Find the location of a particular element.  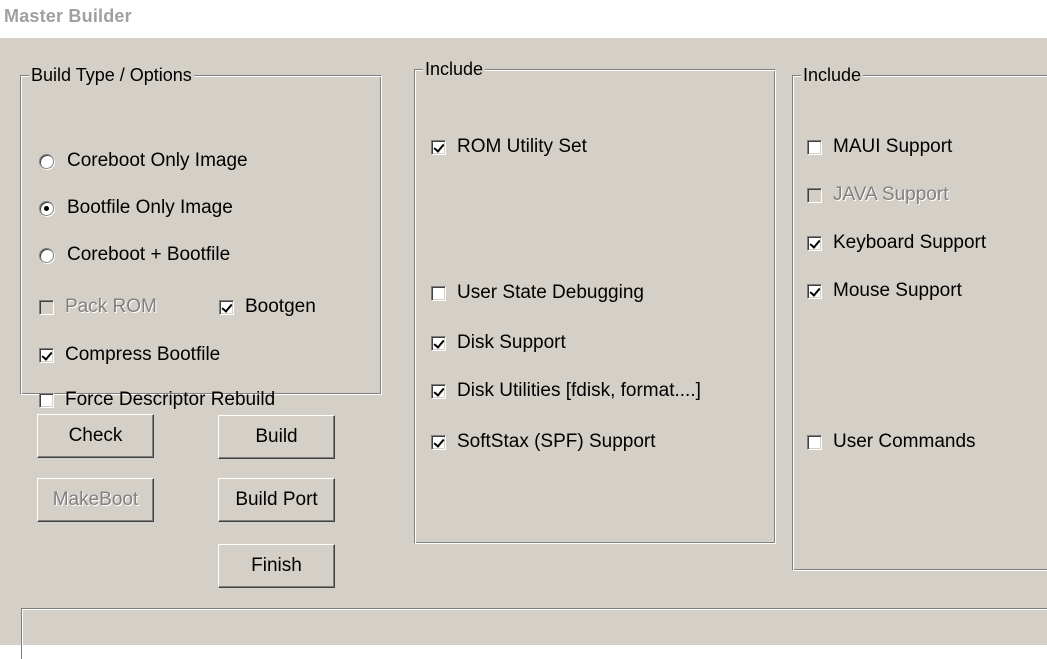

bootgen-checkbox: Bootgen is located at coordinates (267, 307).